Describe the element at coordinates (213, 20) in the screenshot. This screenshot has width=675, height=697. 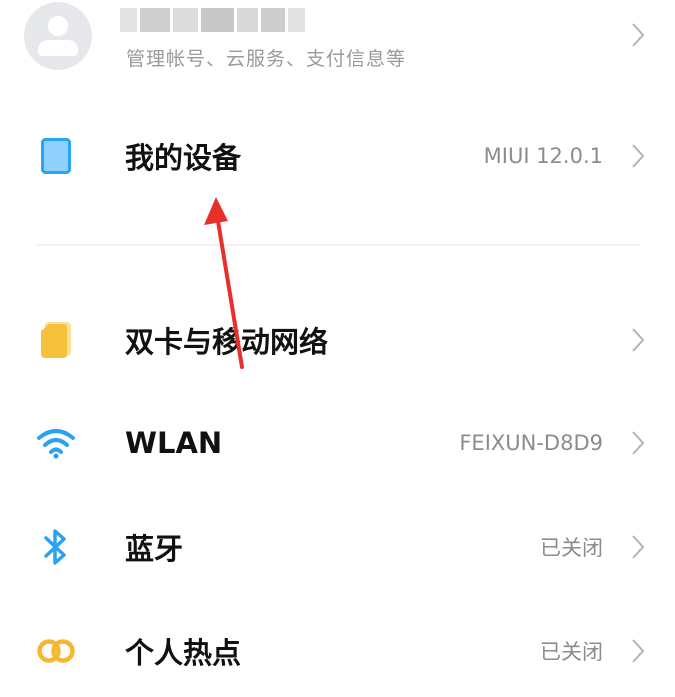
I see `account-name-redacted` at that location.